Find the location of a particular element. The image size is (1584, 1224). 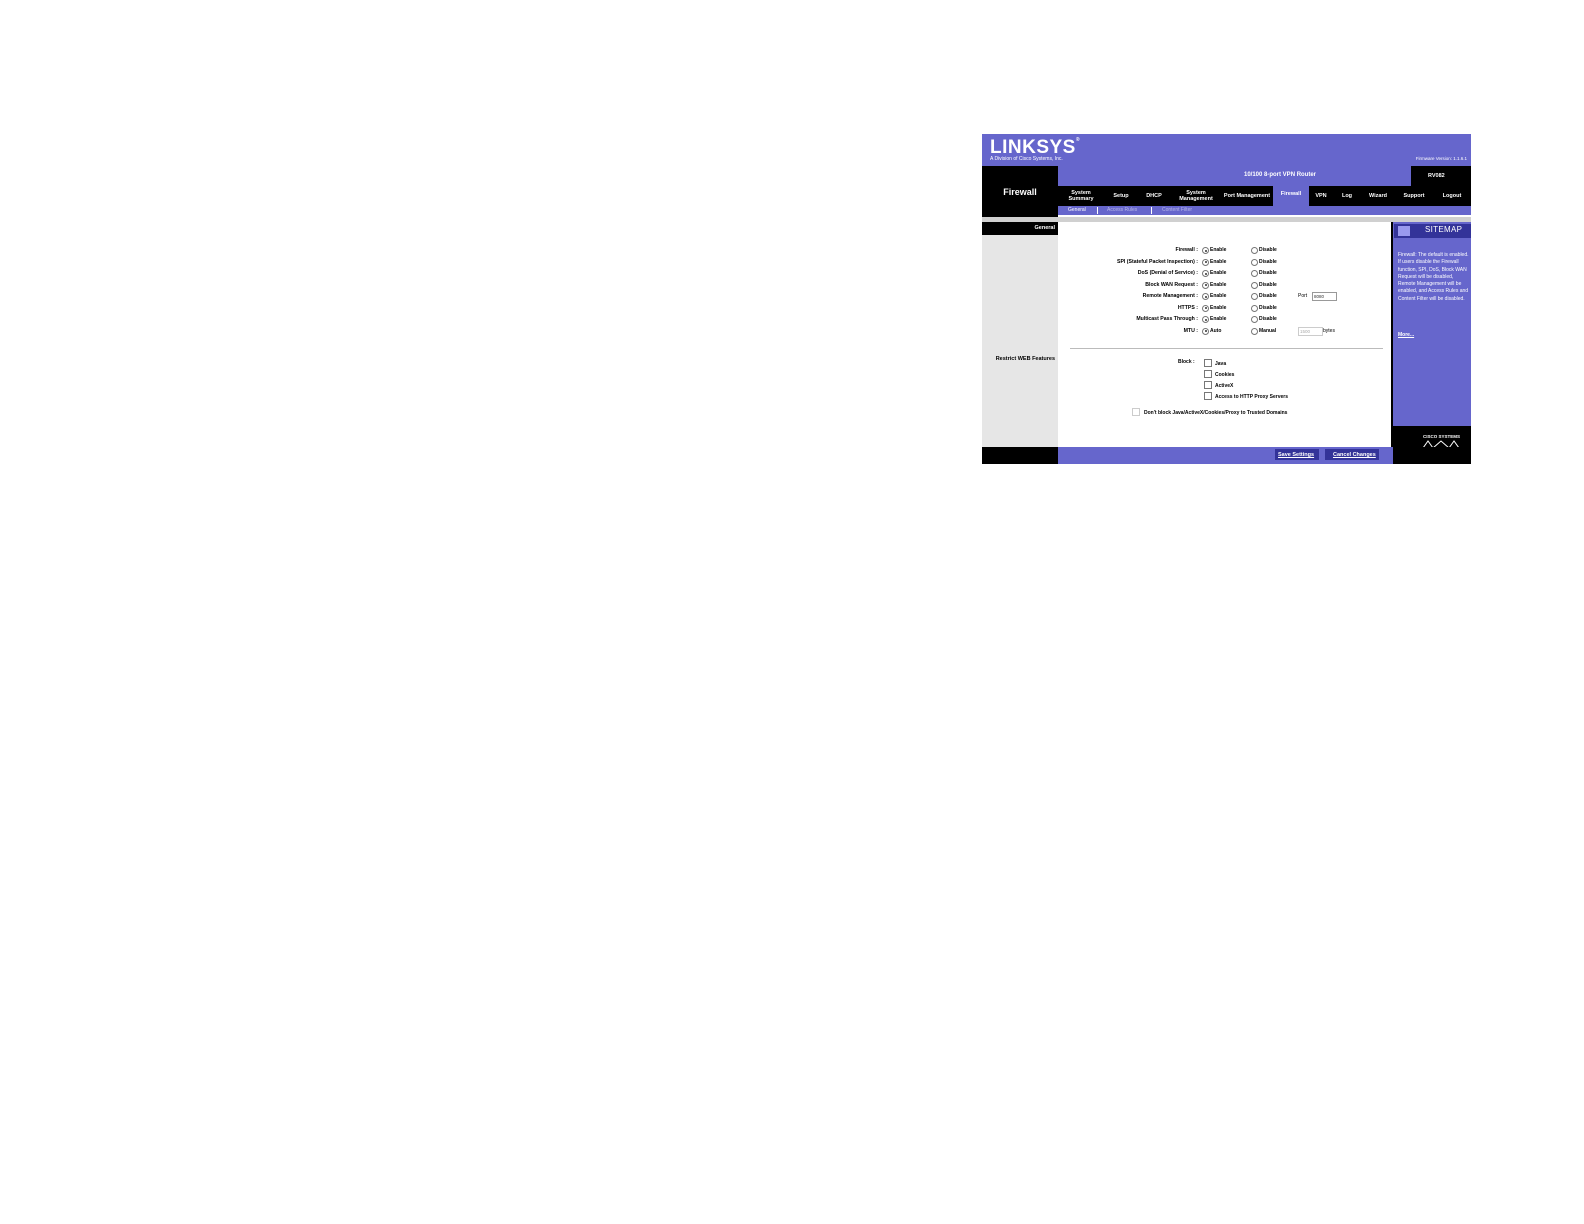

subnav-access-rules: Access Rules is located at coordinates (1122, 210).